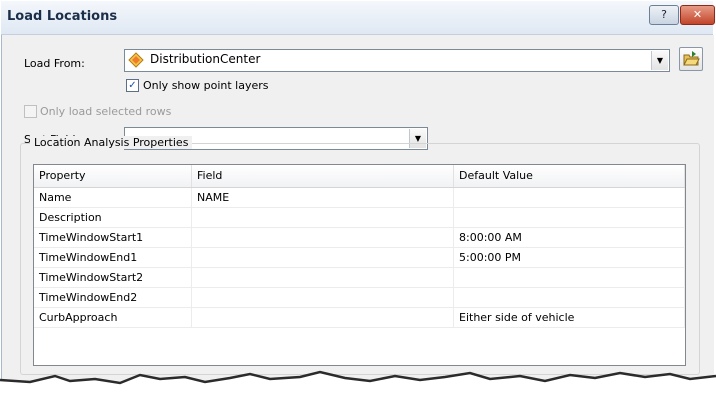 Image resolution: width=716 pixels, height=398 pixels. I want to click on window-title: Load Locations, so click(62, 16).